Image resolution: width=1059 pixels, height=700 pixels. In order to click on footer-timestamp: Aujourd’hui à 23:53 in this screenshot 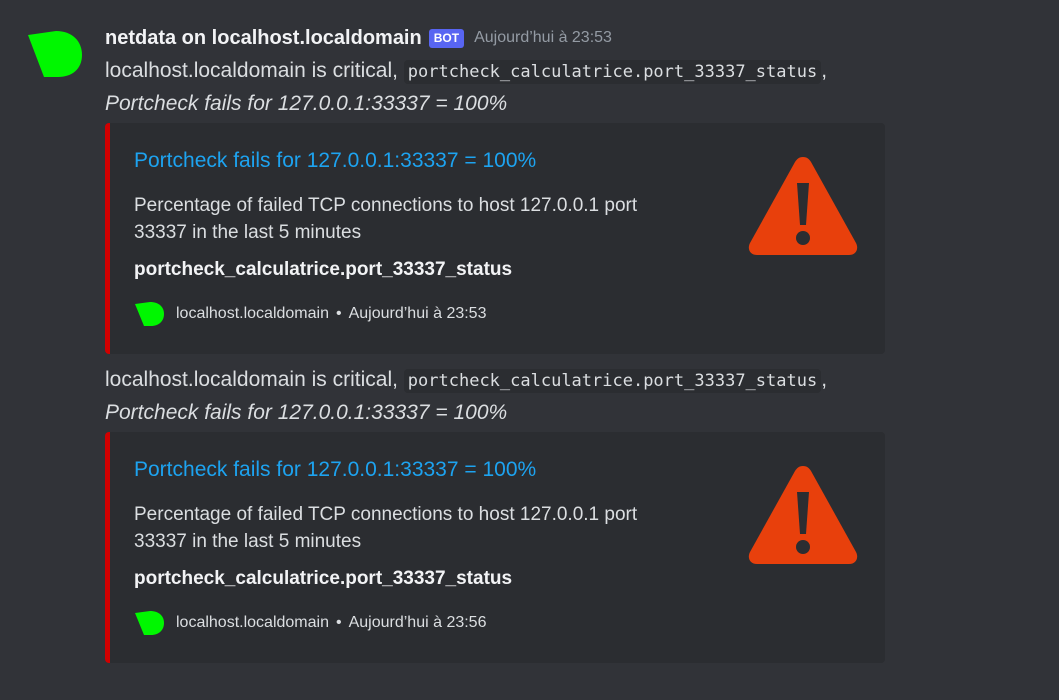, I will do `click(417, 313)`.